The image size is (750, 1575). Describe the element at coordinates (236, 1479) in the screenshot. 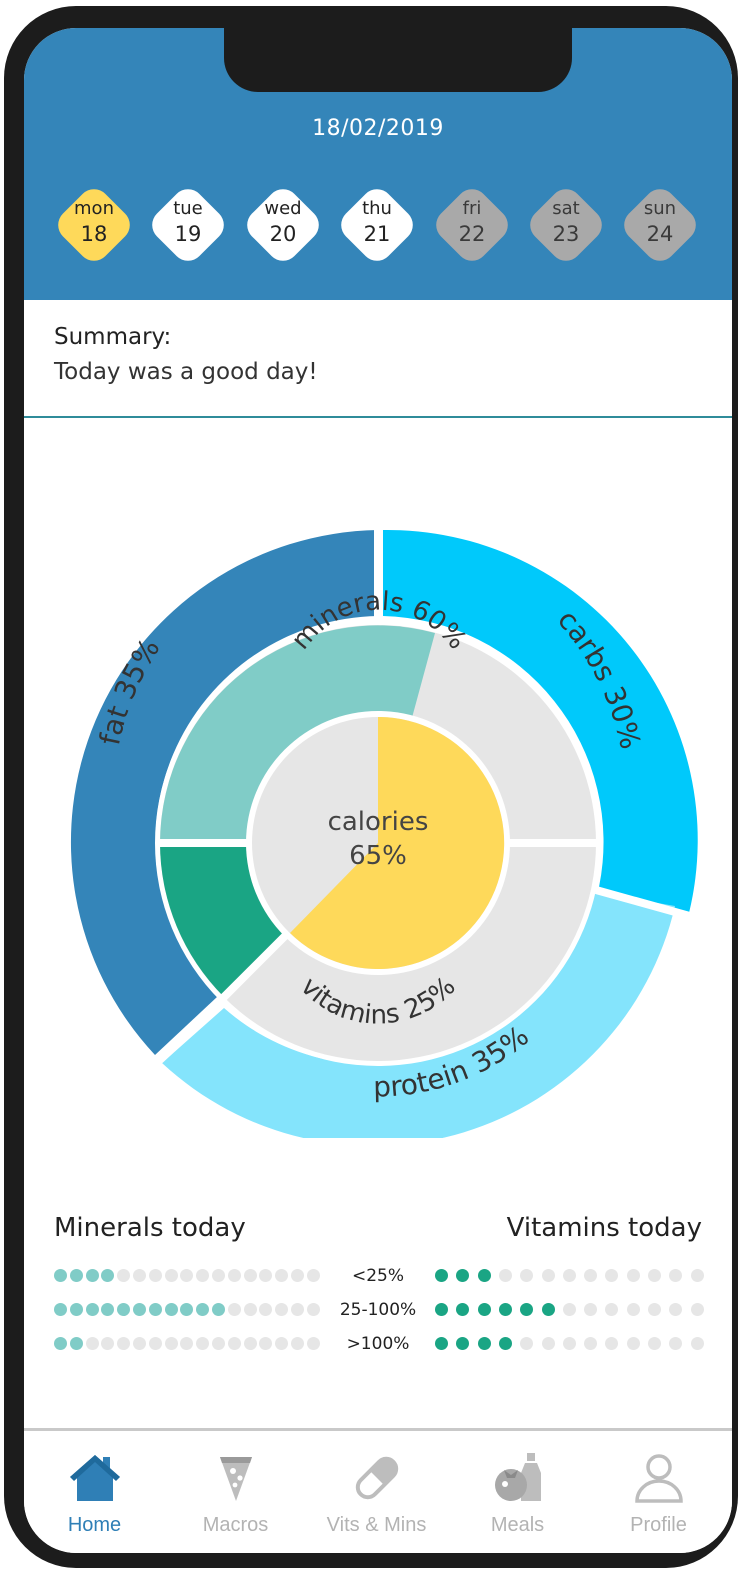

I see `pizza-slice-icon` at that location.